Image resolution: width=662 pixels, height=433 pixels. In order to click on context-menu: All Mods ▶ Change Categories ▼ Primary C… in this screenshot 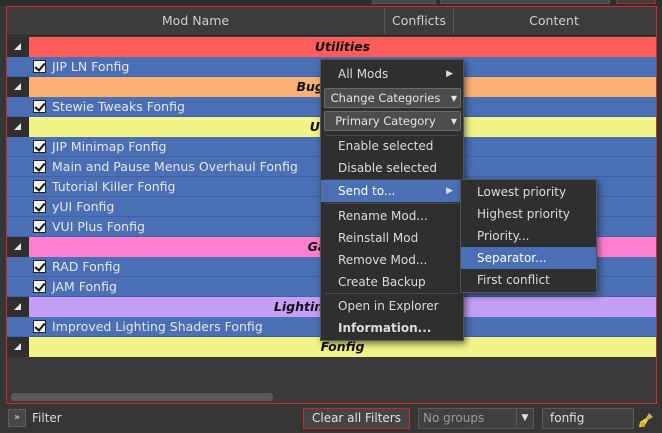, I will do `click(392, 200)`.